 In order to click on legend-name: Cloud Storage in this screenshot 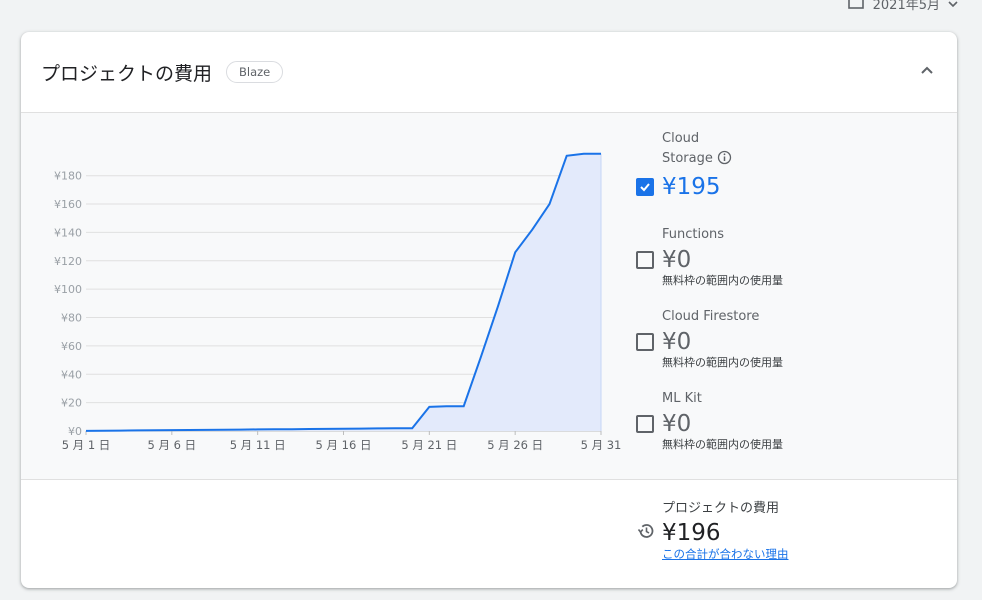, I will do `click(786, 150)`.